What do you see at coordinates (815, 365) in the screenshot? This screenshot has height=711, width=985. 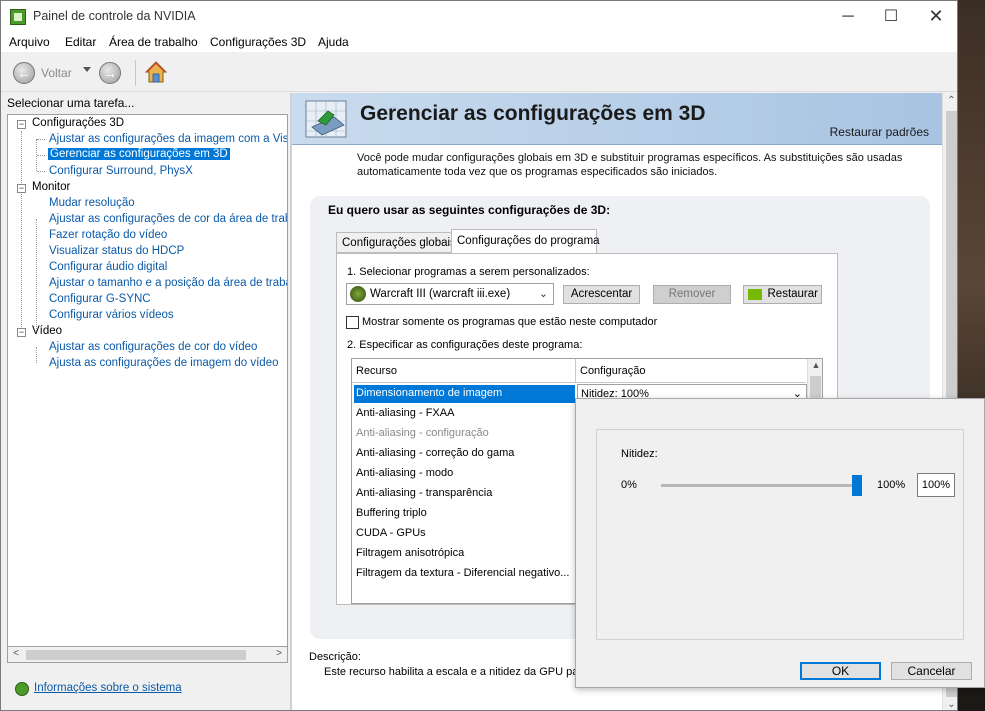 I see `scroll-up-icon: ▲` at bounding box center [815, 365].